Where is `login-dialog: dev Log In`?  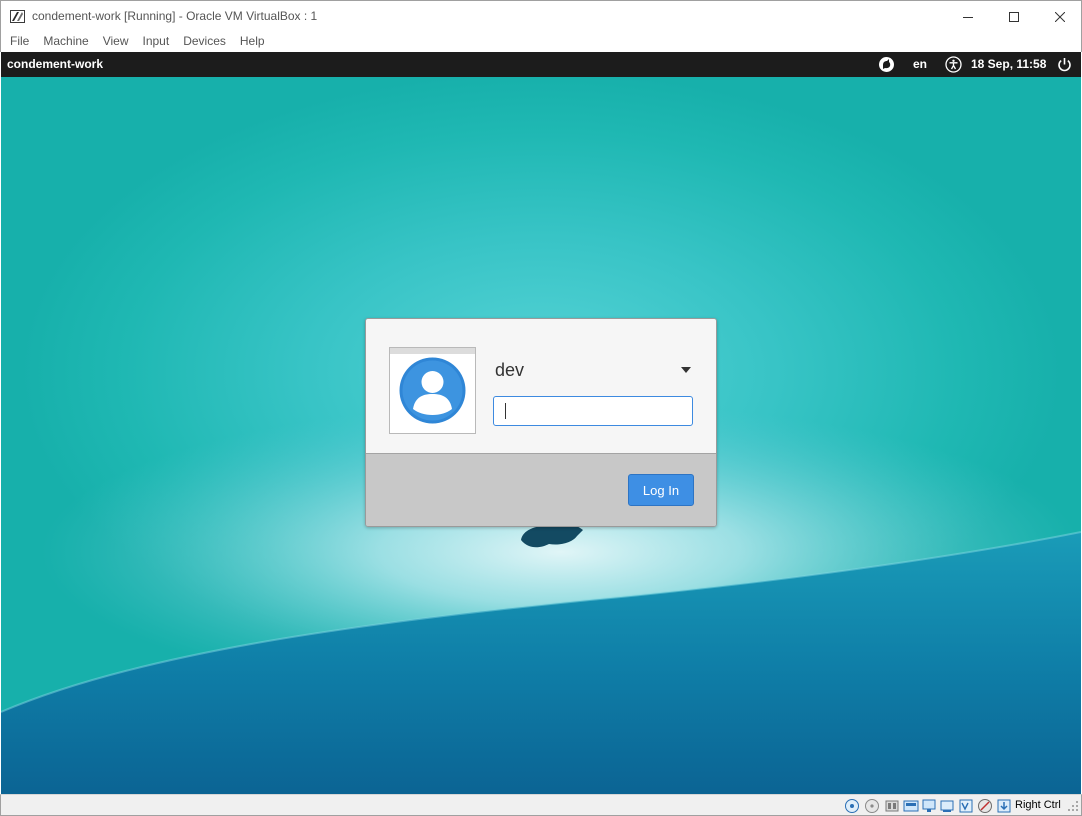
login-dialog: dev Log In is located at coordinates (541, 422).